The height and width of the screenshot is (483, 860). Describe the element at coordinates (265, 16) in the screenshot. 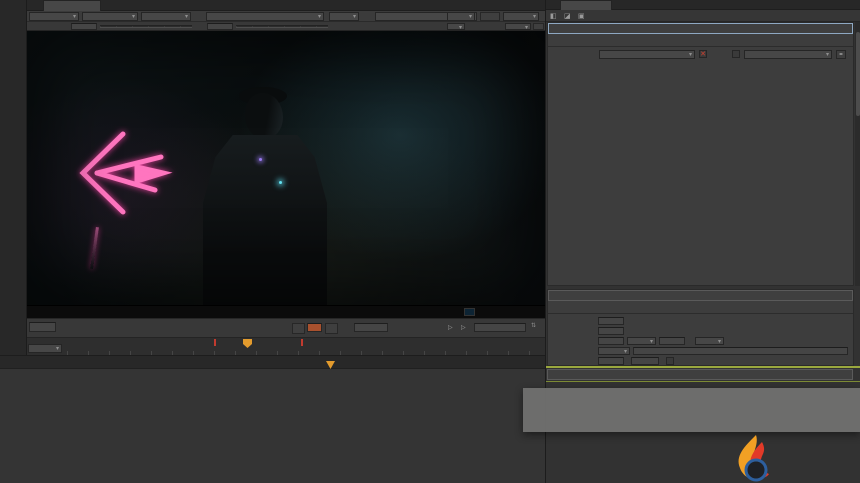

I see `a-input-select` at that location.